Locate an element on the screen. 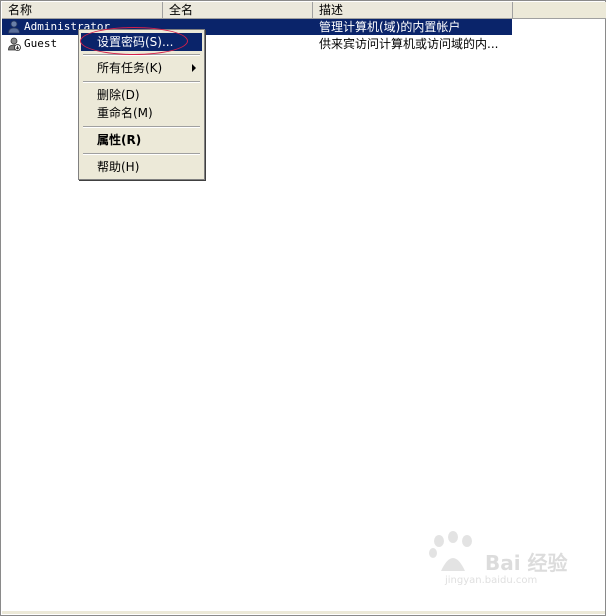  menu-item-rename: 重命名(M) is located at coordinates (141, 113).